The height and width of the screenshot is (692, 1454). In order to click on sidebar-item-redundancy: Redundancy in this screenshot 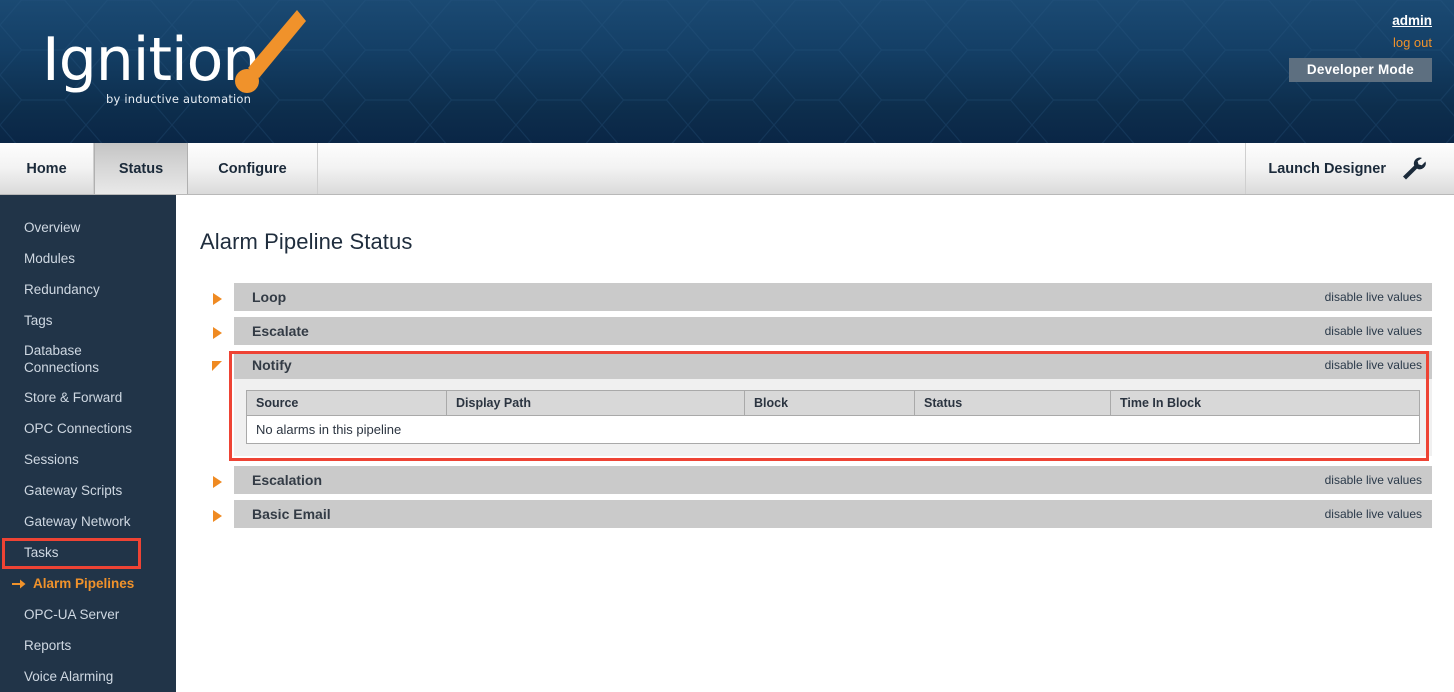, I will do `click(88, 289)`.